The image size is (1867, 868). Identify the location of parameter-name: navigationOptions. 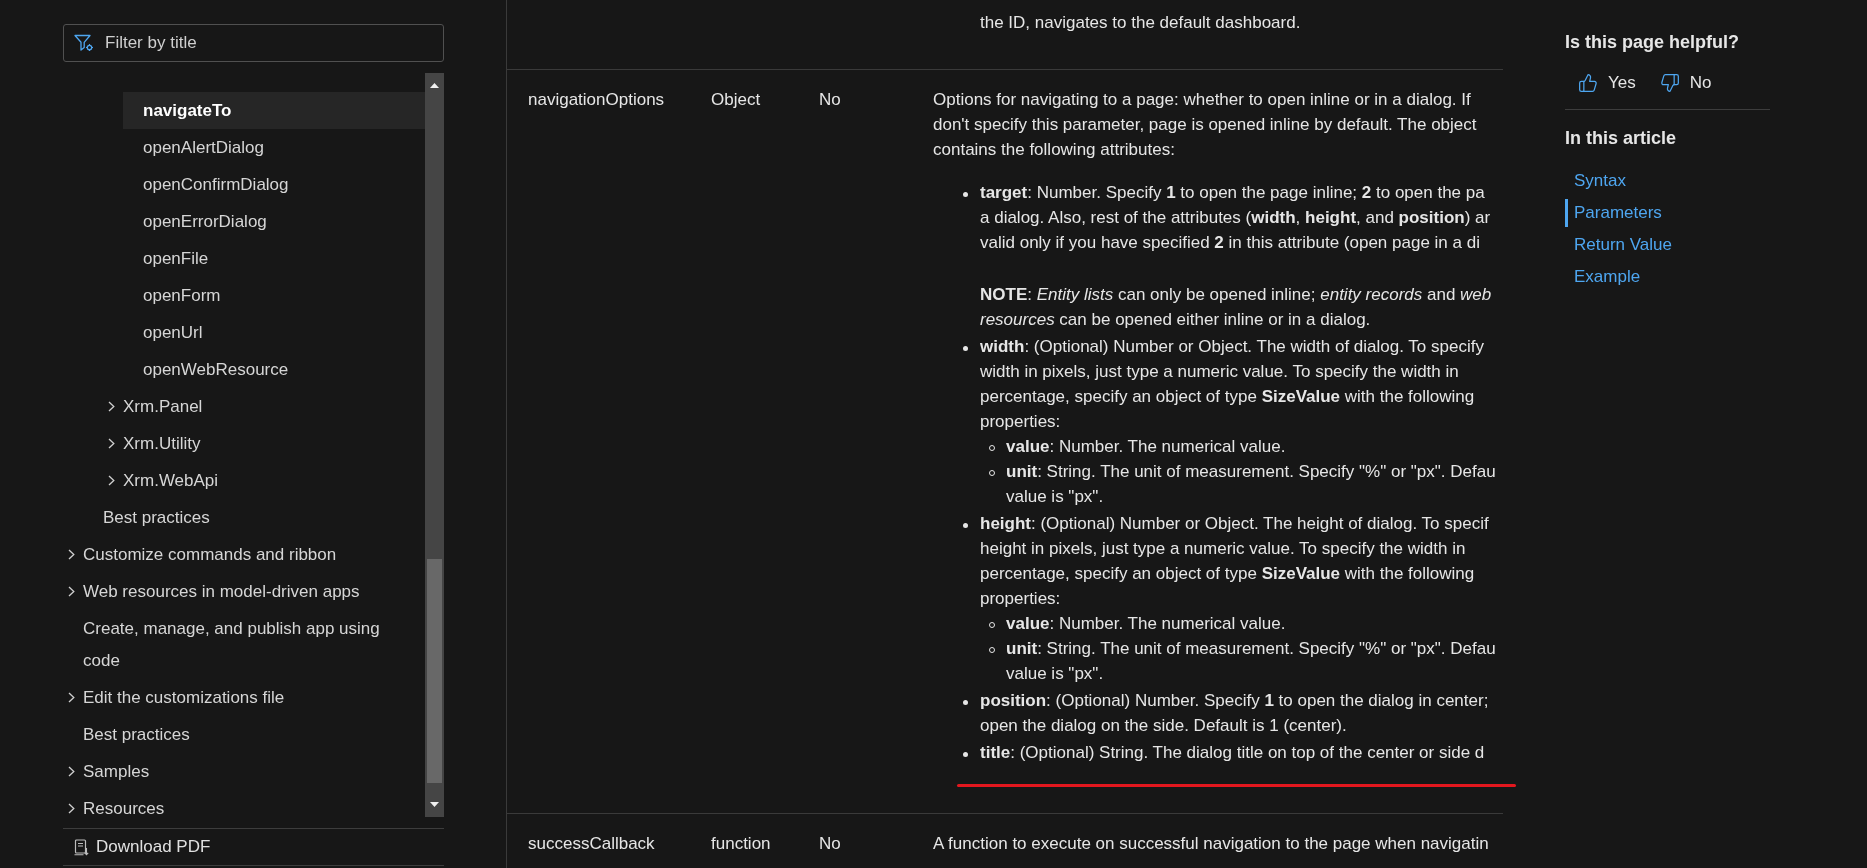
(596, 99).